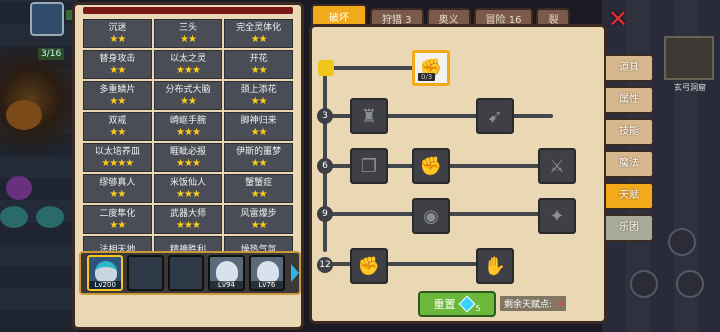  I want to click on category-tab-4: 天赋, so click(629, 196).